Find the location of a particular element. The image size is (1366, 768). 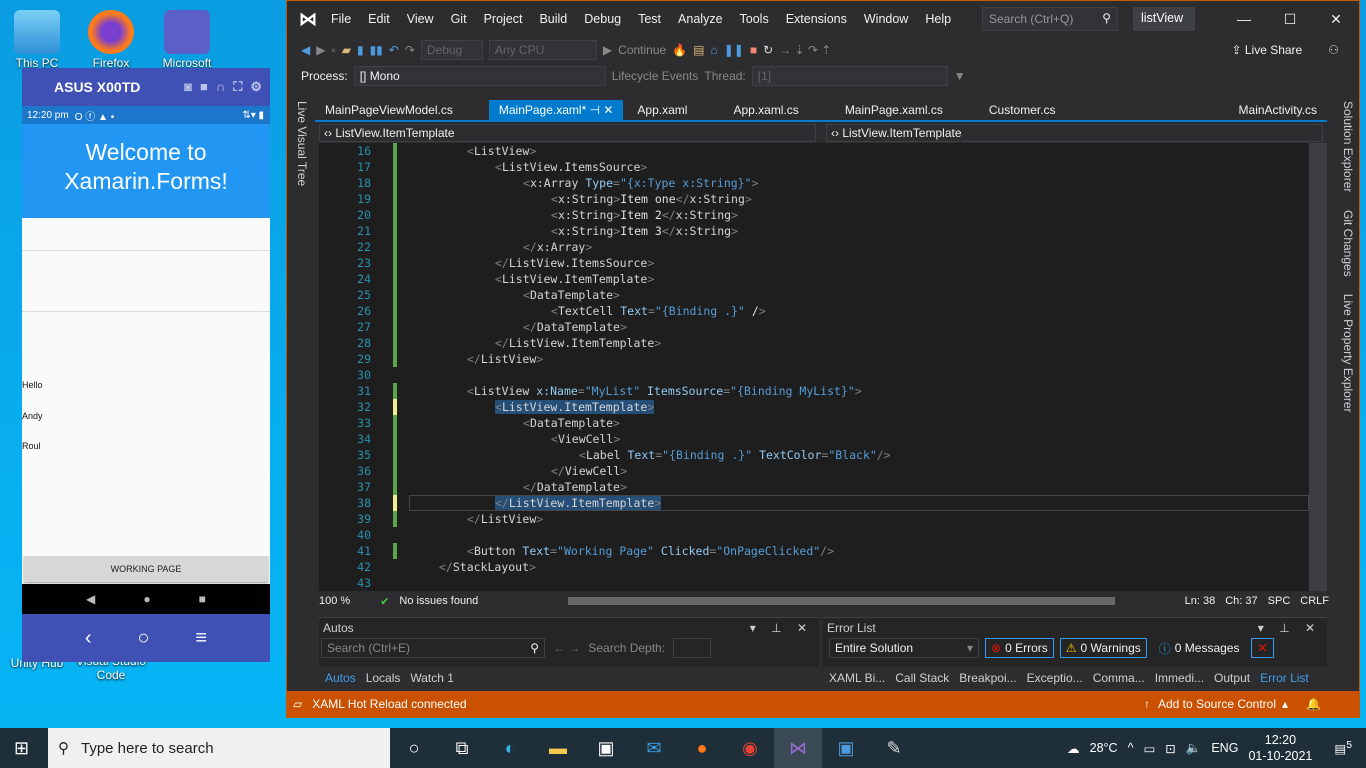

code-line: 24 <ListView.ItemTemplate> is located at coordinates (814, 279).